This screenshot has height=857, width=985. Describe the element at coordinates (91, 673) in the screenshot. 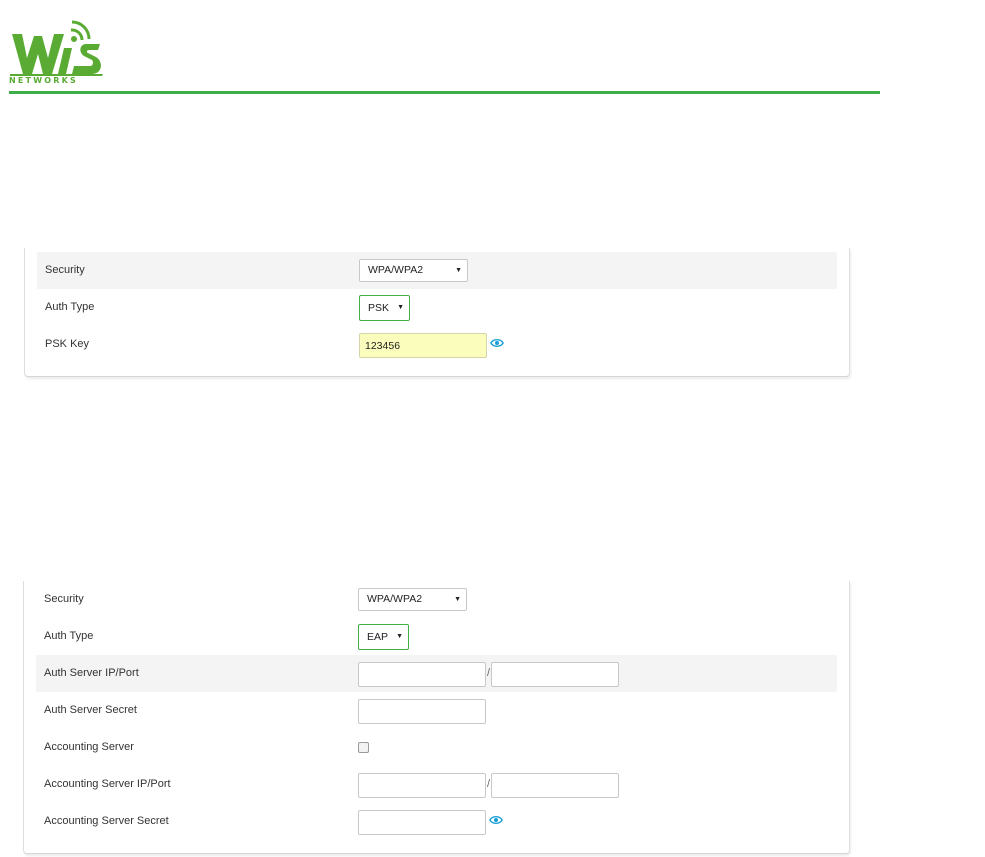

I see `auth-server-ip-port-label: Auth Server IP/Port` at that location.